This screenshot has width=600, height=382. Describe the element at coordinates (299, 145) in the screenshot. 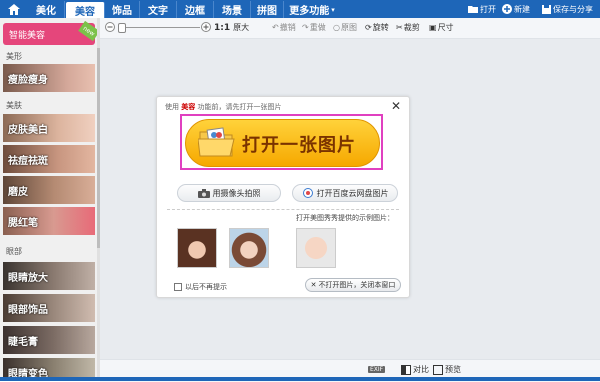

I see `open-image-label: 打开一张图片` at that location.